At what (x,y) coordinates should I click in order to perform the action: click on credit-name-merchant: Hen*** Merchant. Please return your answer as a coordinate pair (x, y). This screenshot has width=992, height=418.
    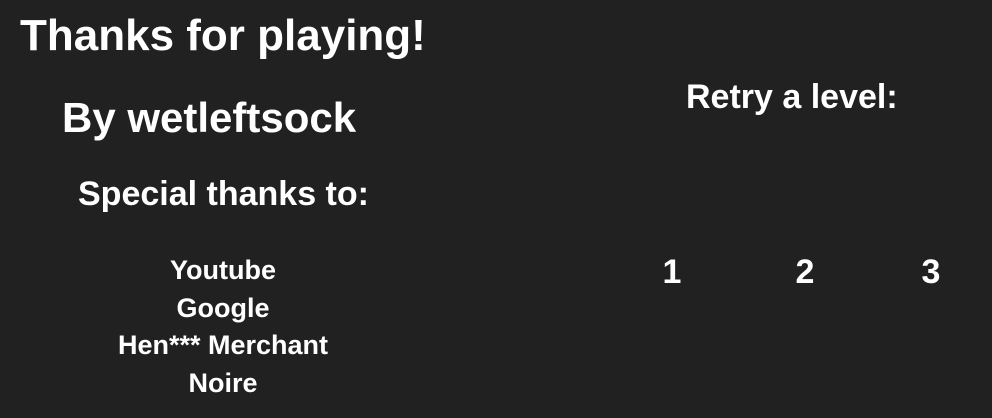
    Looking at the image, I should click on (223, 345).